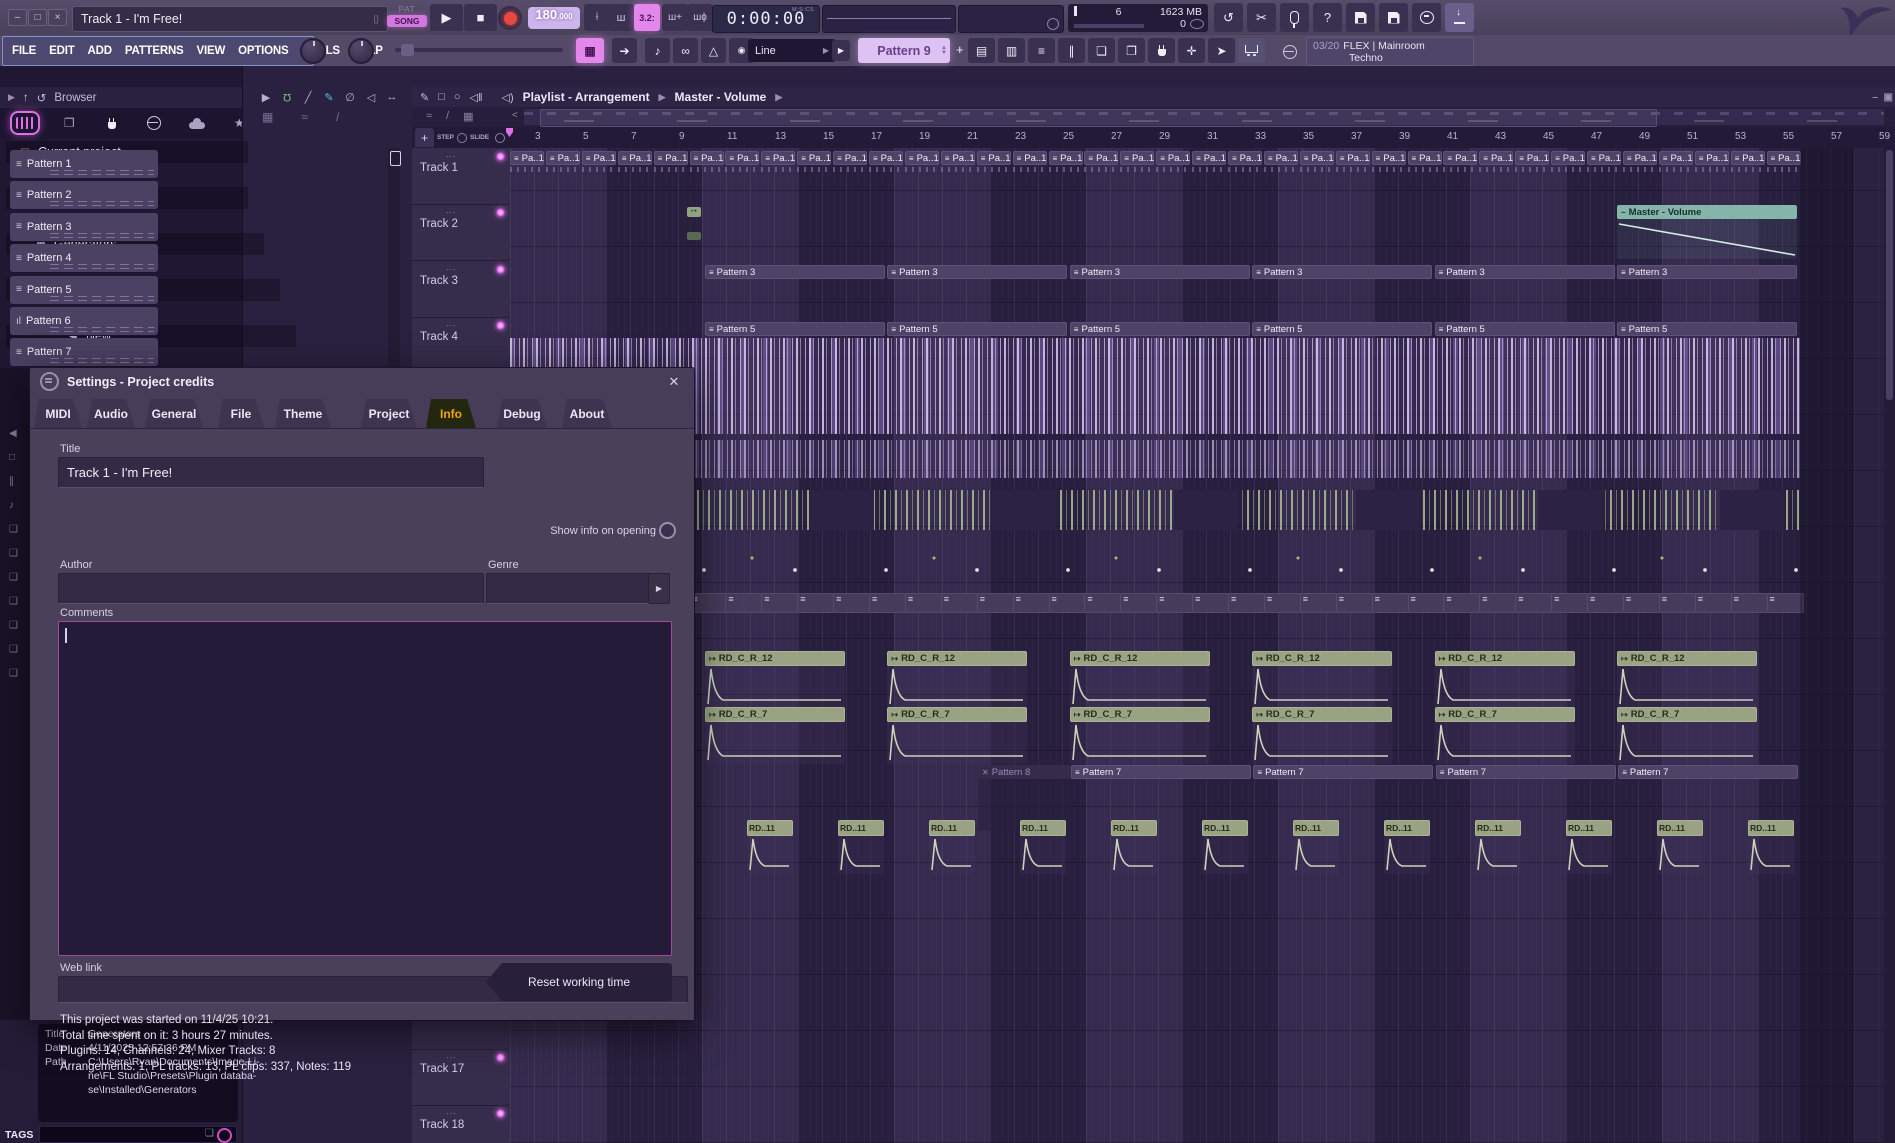 The width and height of the screenshot is (1895, 1143). Describe the element at coordinates (1251, 50) in the screenshot. I see `shop-icon` at that location.